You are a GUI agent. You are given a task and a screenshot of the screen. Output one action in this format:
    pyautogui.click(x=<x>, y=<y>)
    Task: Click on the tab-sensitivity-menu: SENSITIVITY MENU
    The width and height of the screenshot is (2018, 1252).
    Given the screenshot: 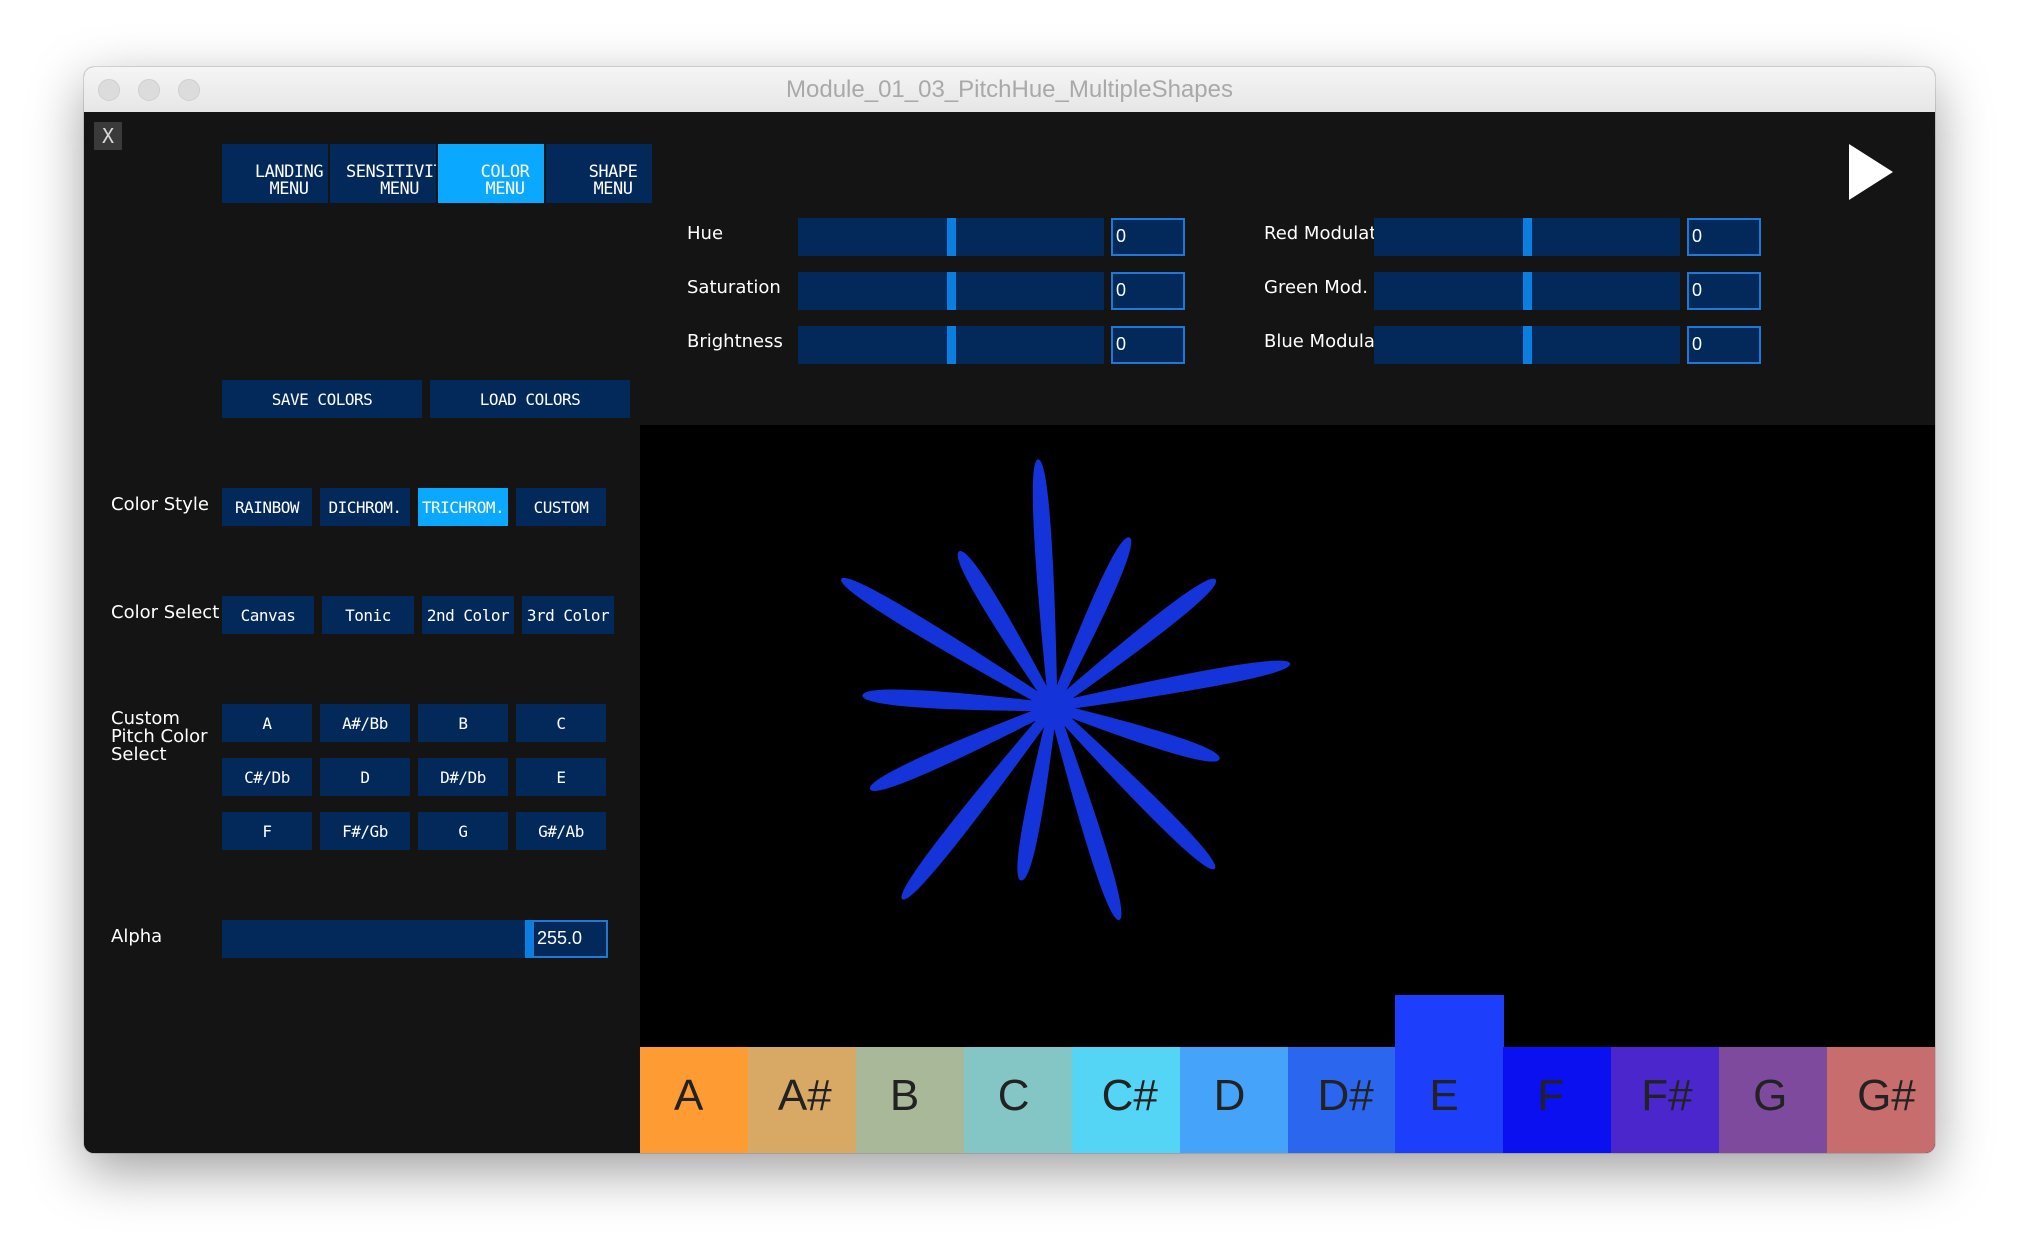 What is the action you would take?
    pyautogui.click(x=383, y=173)
    